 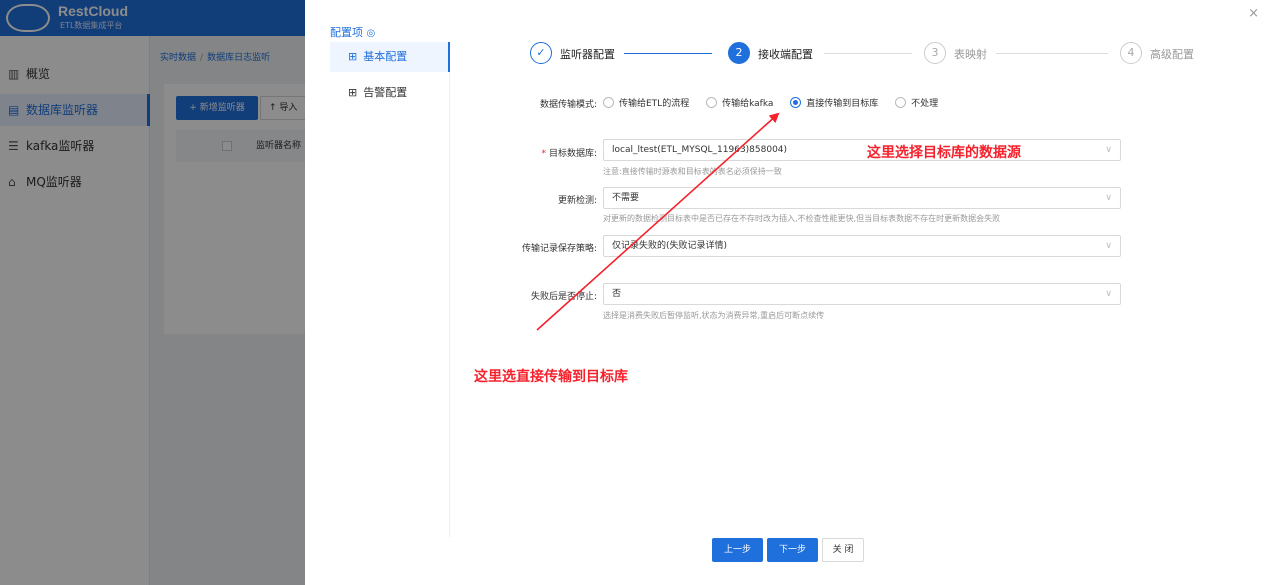 What do you see at coordinates (777, 103) in the screenshot?
I see `transfer-mode-radio-group: 传输给ETL的流程 传输给kafka 直接传输到目标库 不处理` at bounding box center [777, 103].